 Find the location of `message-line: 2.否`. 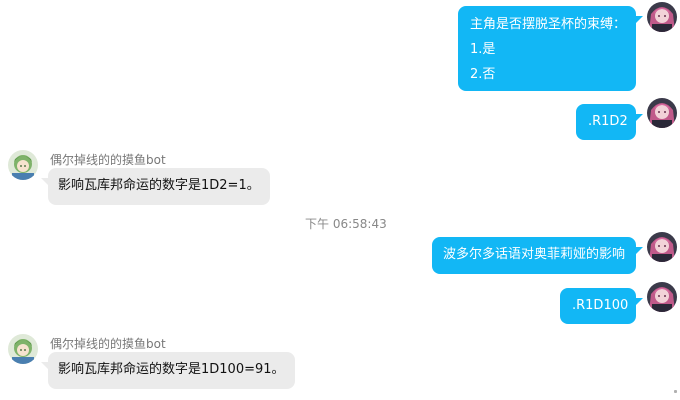

message-line: 2.否 is located at coordinates (483, 74).